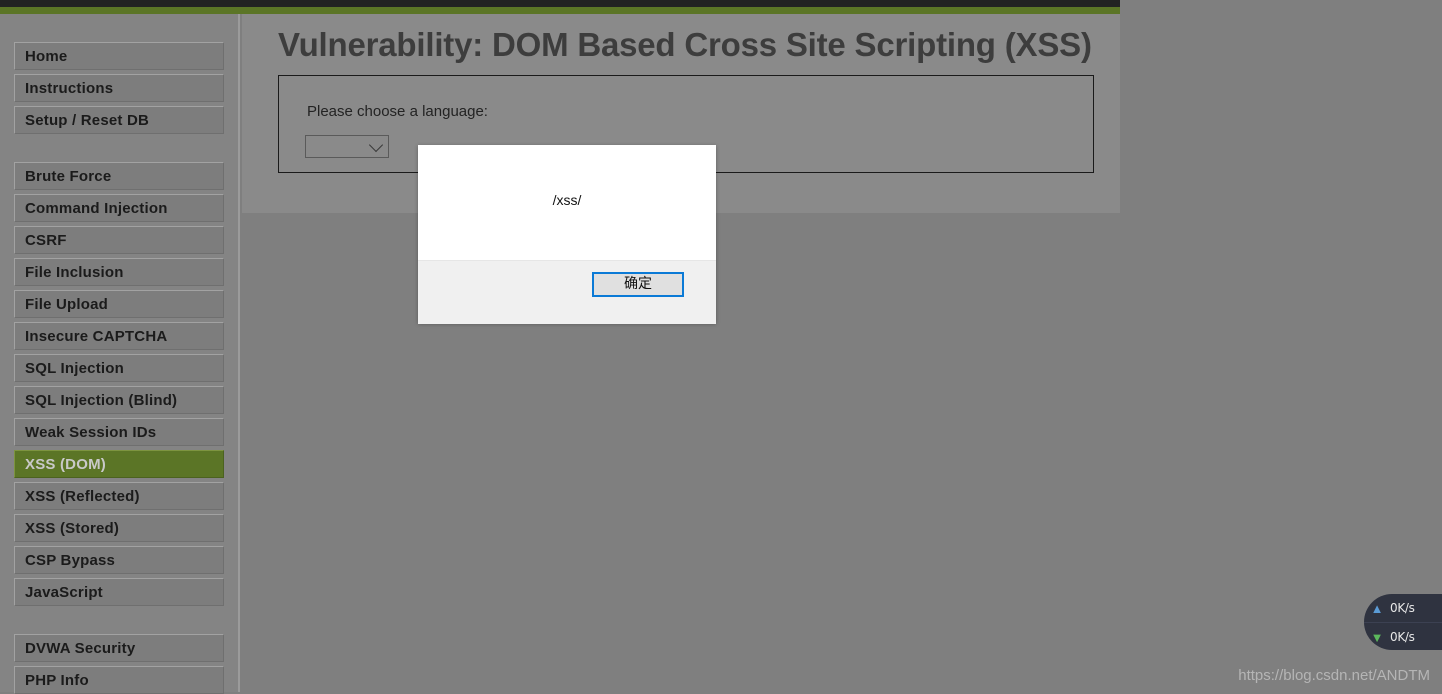 The image size is (1442, 694). What do you see at coordinates (119, 560) in the screenshot?
I see `sidebar-item-csp-bypass: CSP Bypass` at bounding box center [119, 560].